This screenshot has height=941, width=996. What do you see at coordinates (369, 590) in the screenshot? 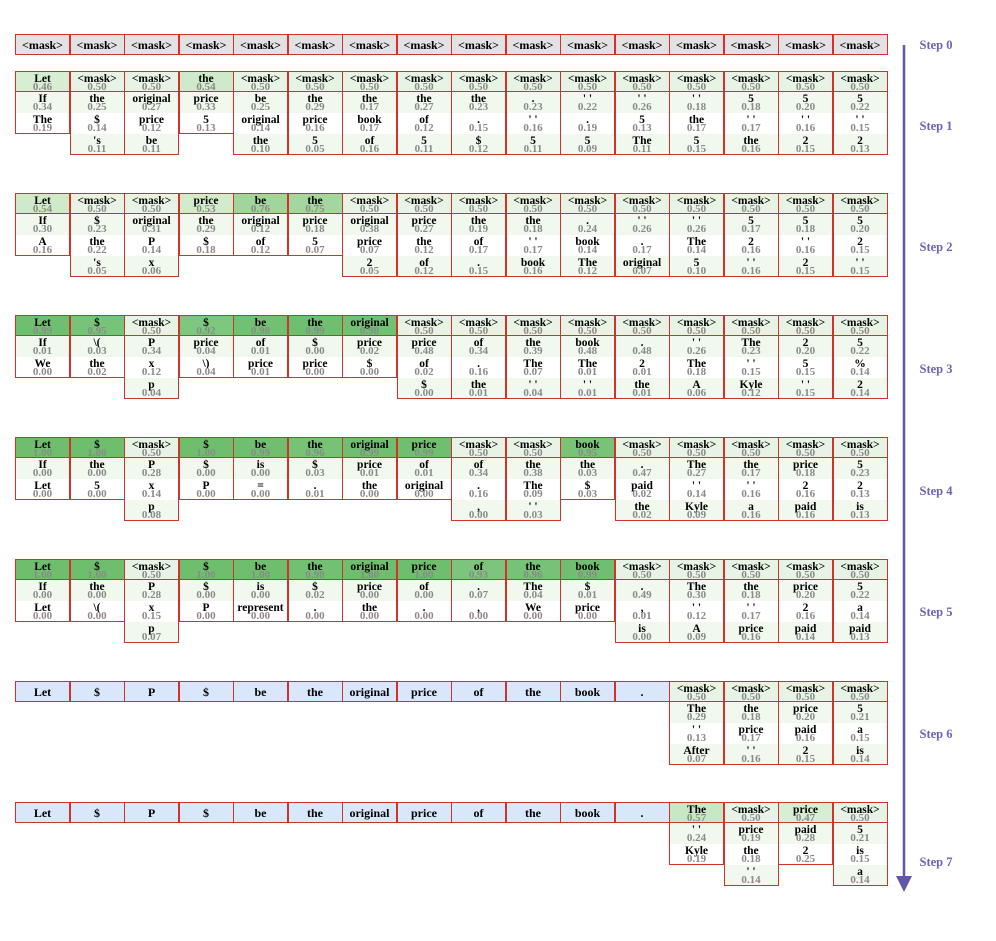
I see `candidate-token-cell: price 0.00` at bounding box center [369, 590].